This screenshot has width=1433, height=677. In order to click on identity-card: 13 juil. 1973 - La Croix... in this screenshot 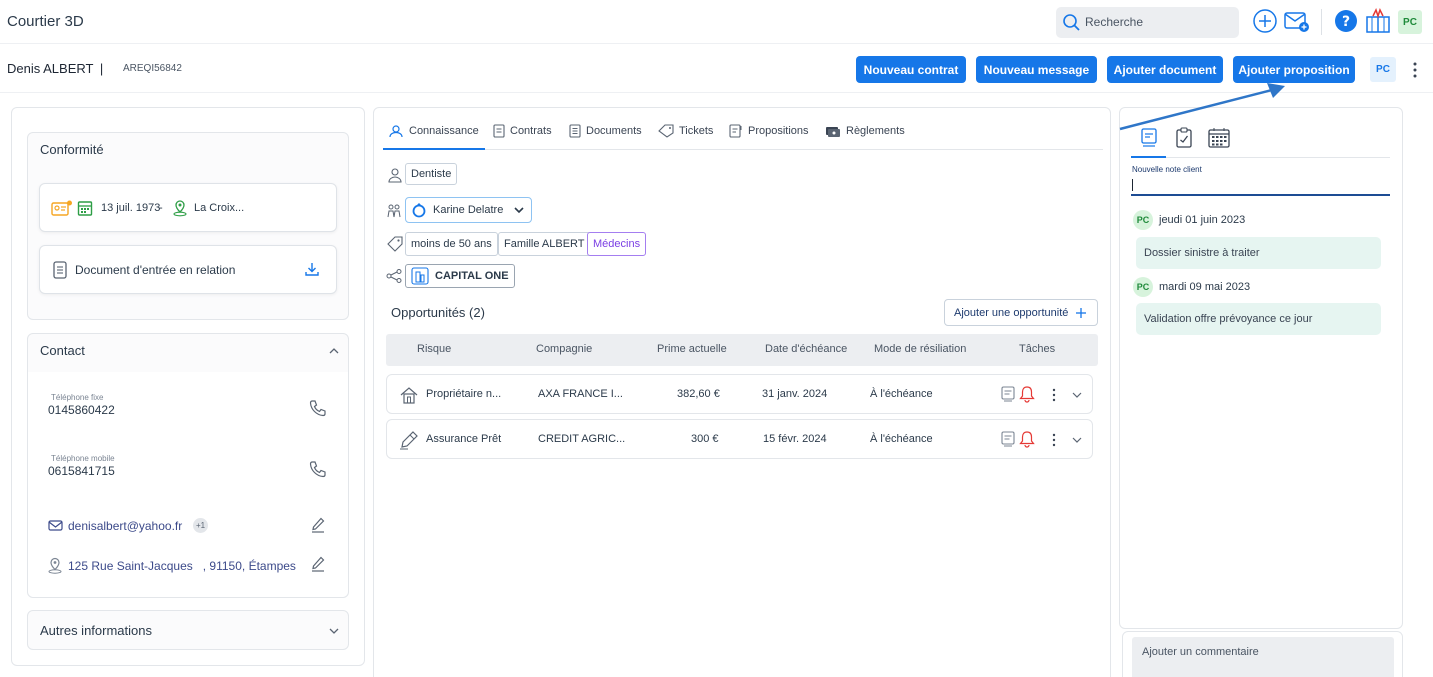, I will do `click(188, 207)`.